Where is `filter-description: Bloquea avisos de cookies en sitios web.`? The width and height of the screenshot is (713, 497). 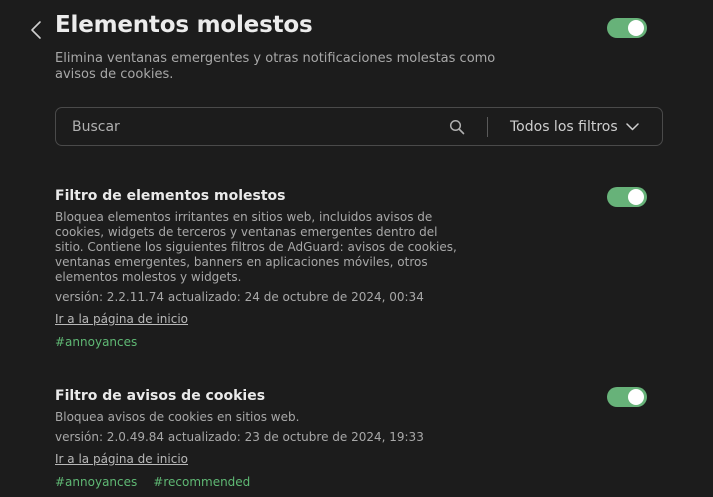
filter-description: Bloquea avisos de cookies en sitios web. is located at coordinates (177, 417).